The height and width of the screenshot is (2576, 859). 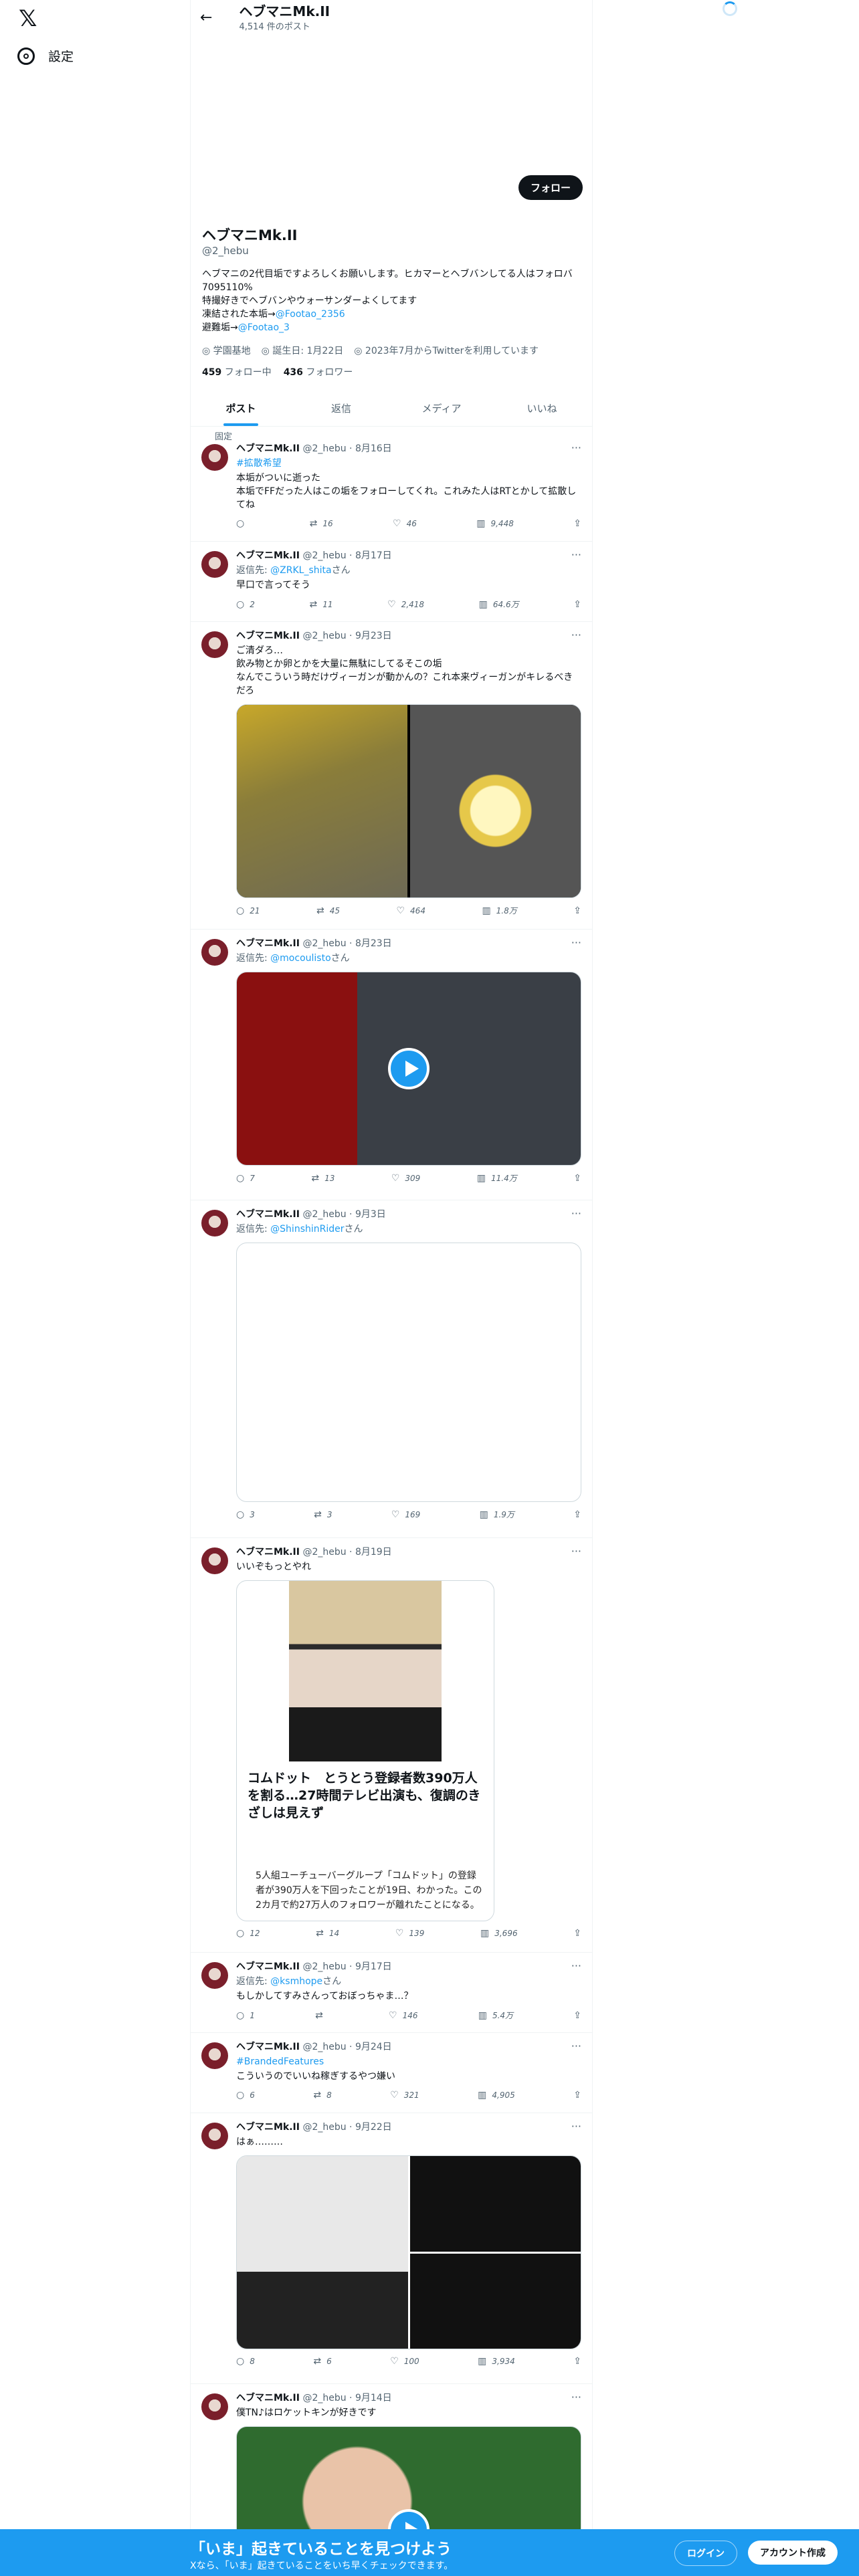 I want to click on views-button: ▥ 3,934, so click(x=497, y=2361).